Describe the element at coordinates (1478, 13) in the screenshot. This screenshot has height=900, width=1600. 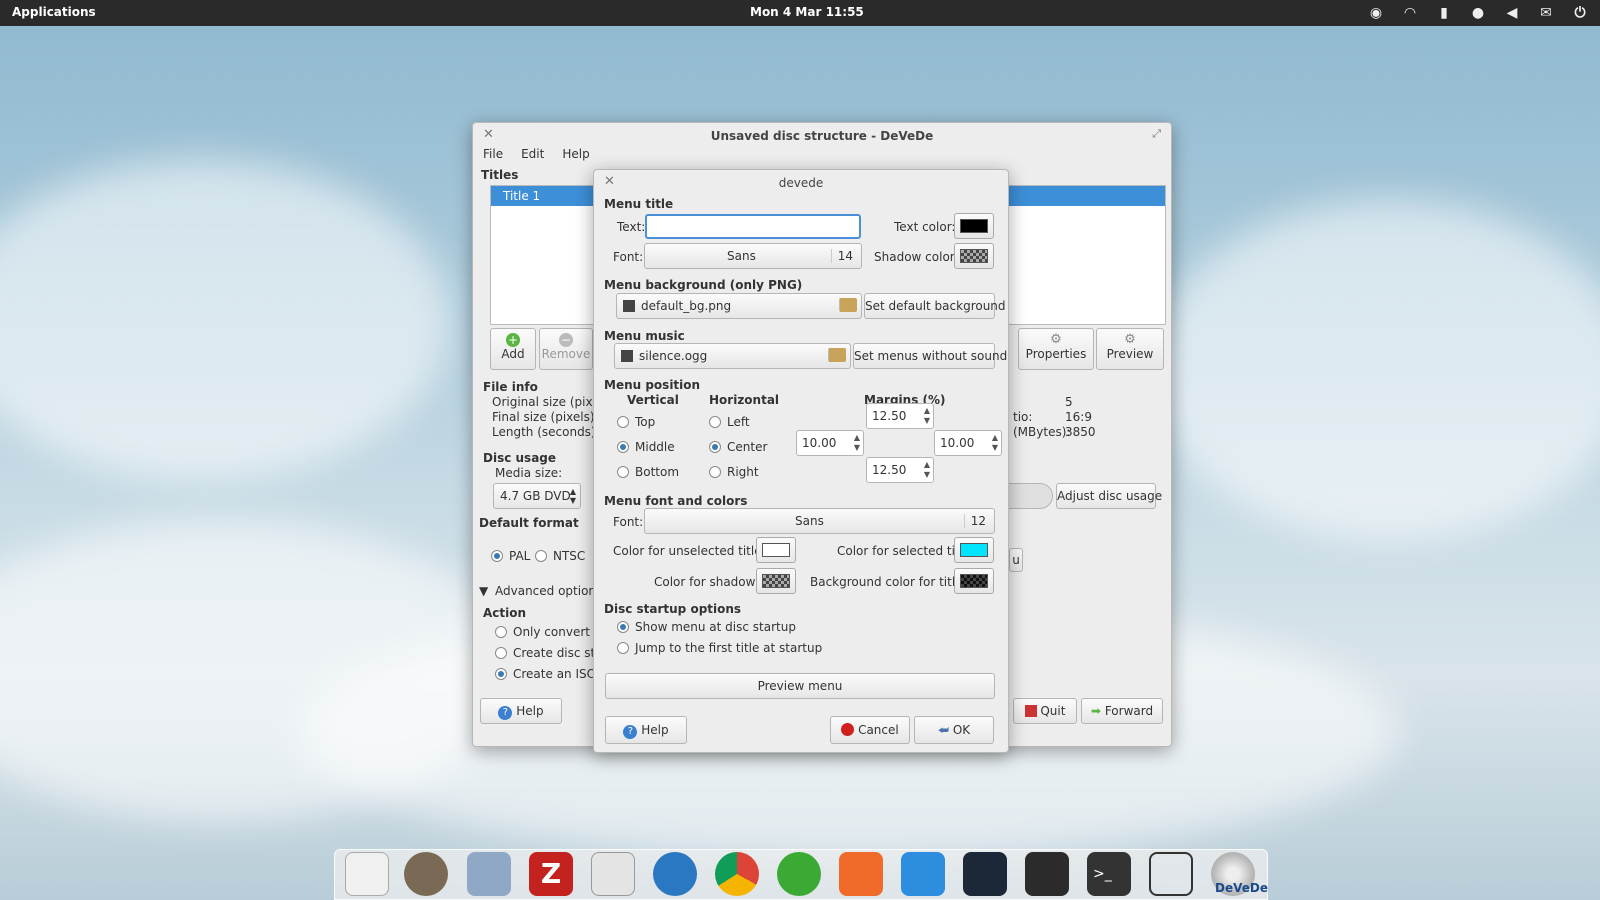
I see `user-icon: ●` at that location.